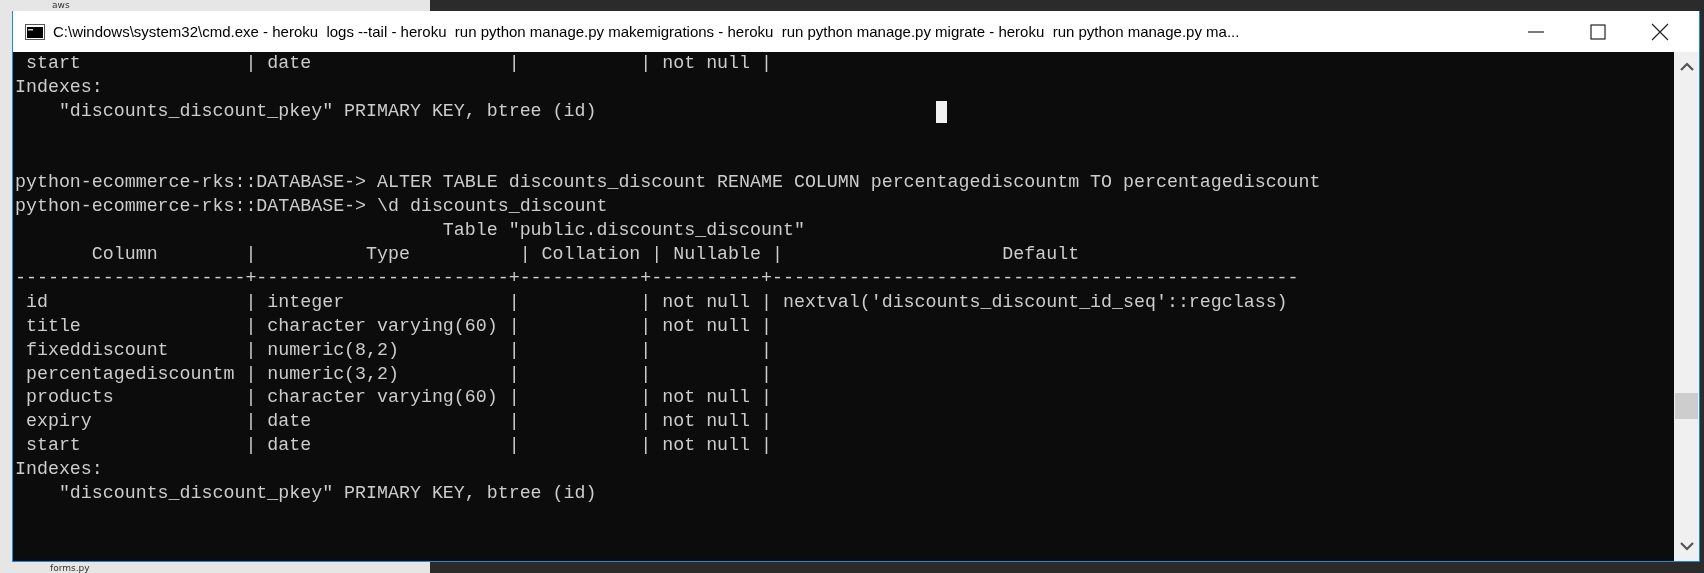 The width and height of the screenshot is (1704, 573). Describe the element at coordinates (398, 398) in the screenshot. I see `table-row-text: products | character varying(60) | | not null |` at that location.